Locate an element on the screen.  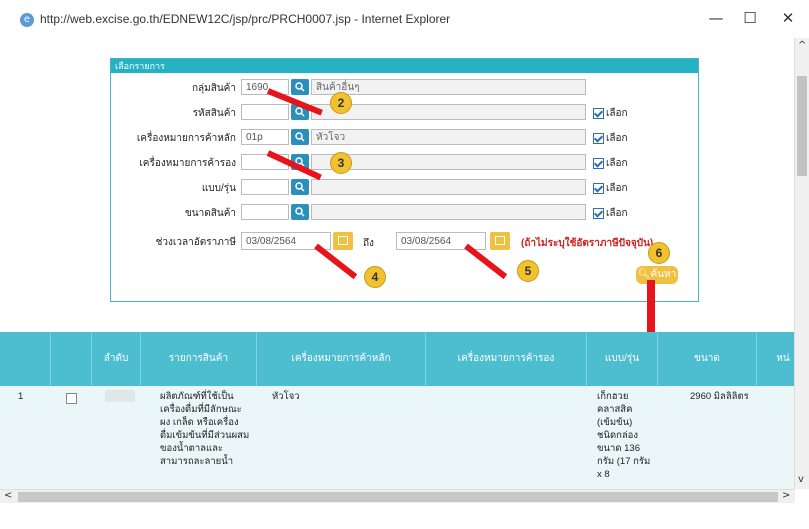
row-main-brand: หัวโจว is located at coordinates (286, 396).